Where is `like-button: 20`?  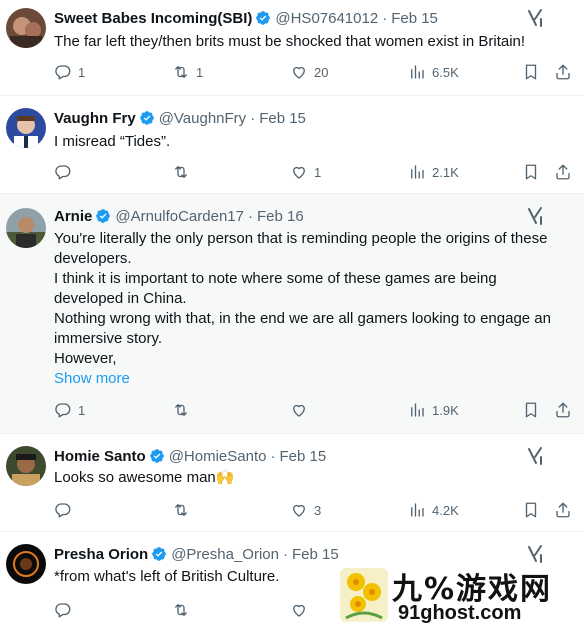 like-button: 20 is located at coordinates (309, 72).